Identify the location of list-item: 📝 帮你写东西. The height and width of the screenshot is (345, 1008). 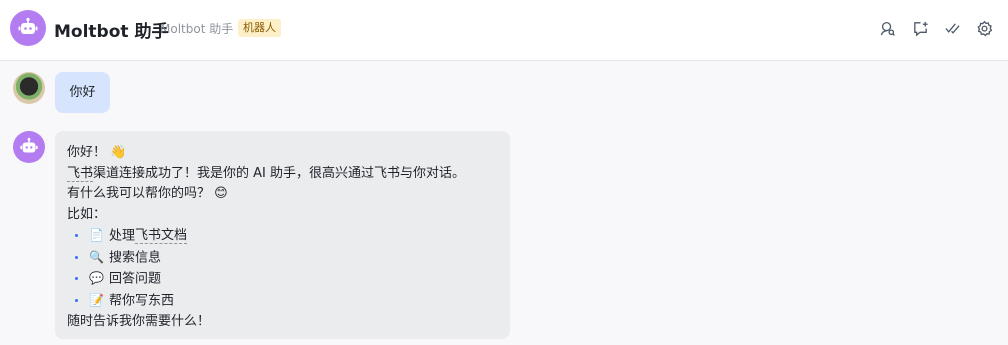
(282, 301).